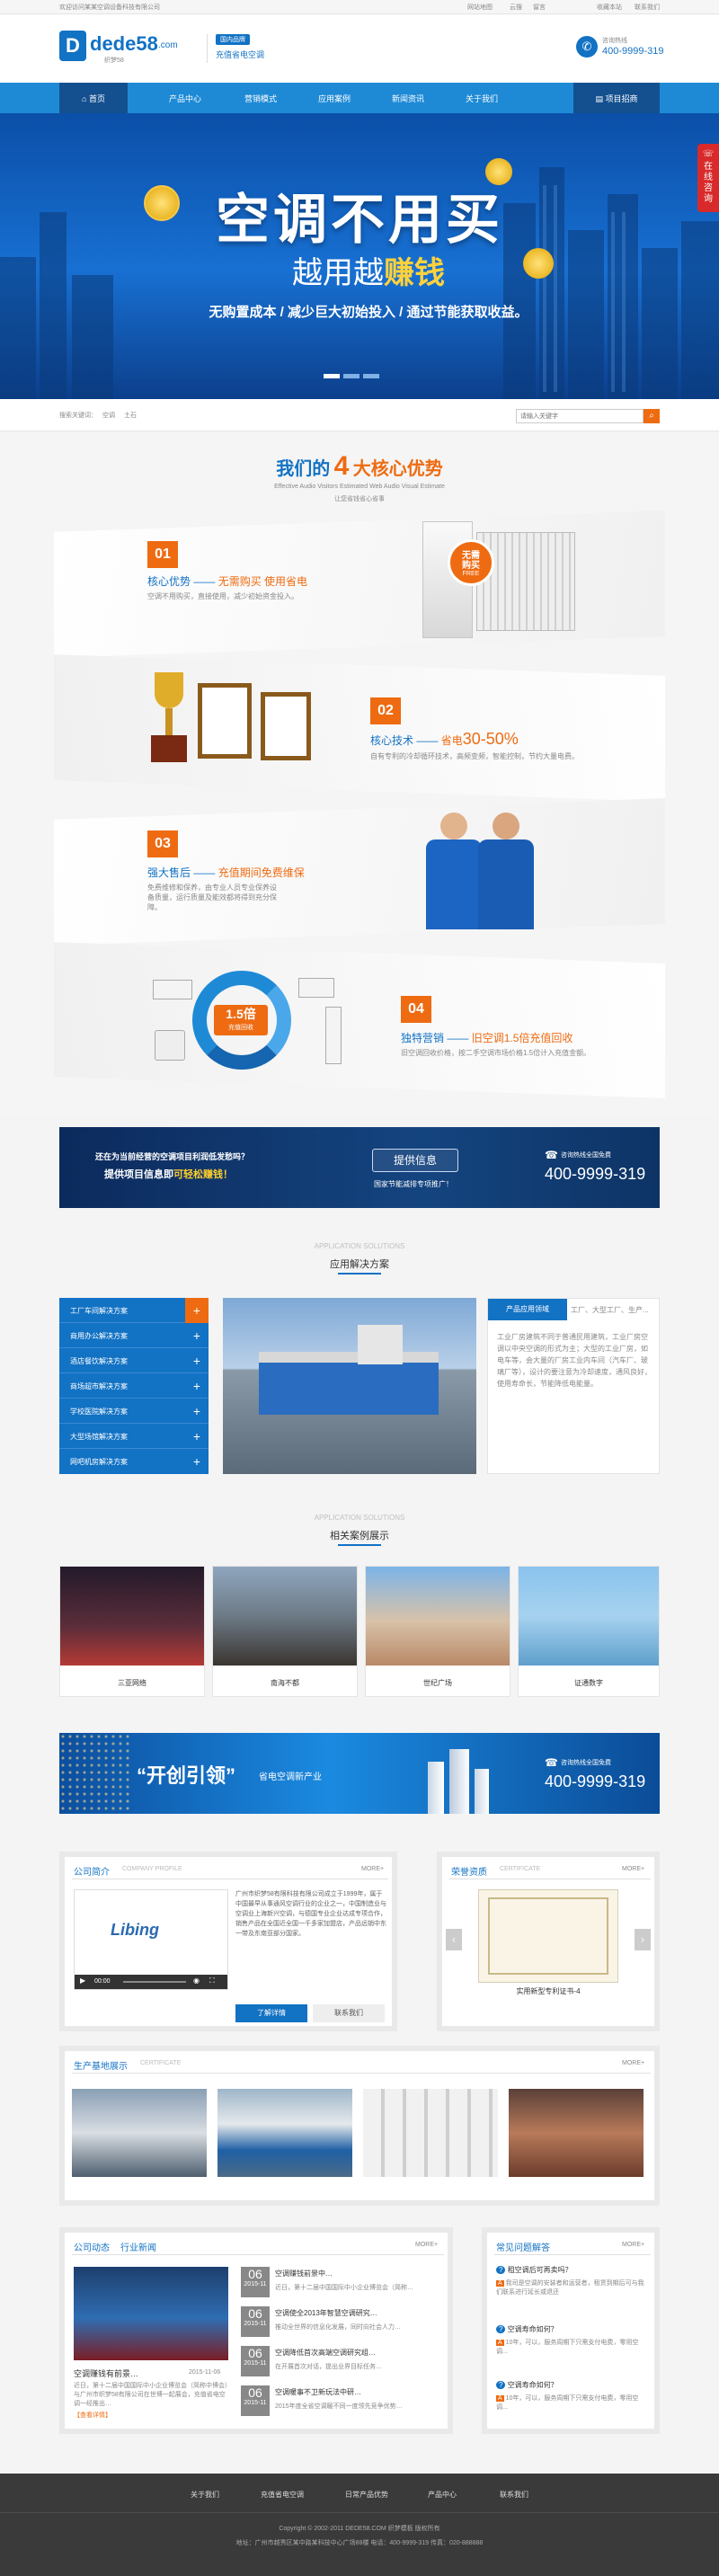 The image size is (719, 2576). Describe the element at coordinates (359, 220) in the screenshot. I see `banner-title: 空调不用买` at that location.